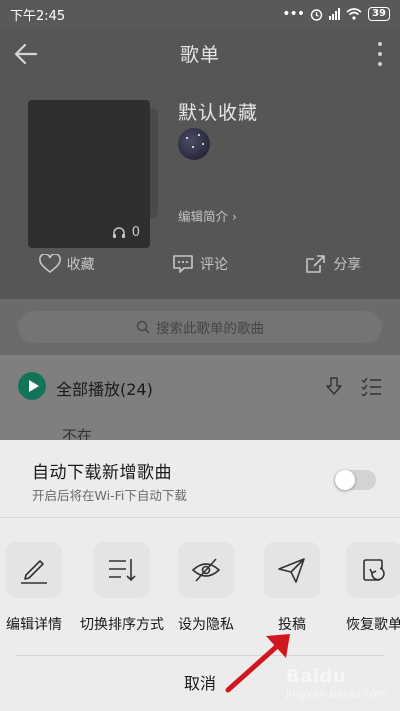 The height and width of the screenshot is (711, 400). I want to click on send-icon, so click(292, 570).